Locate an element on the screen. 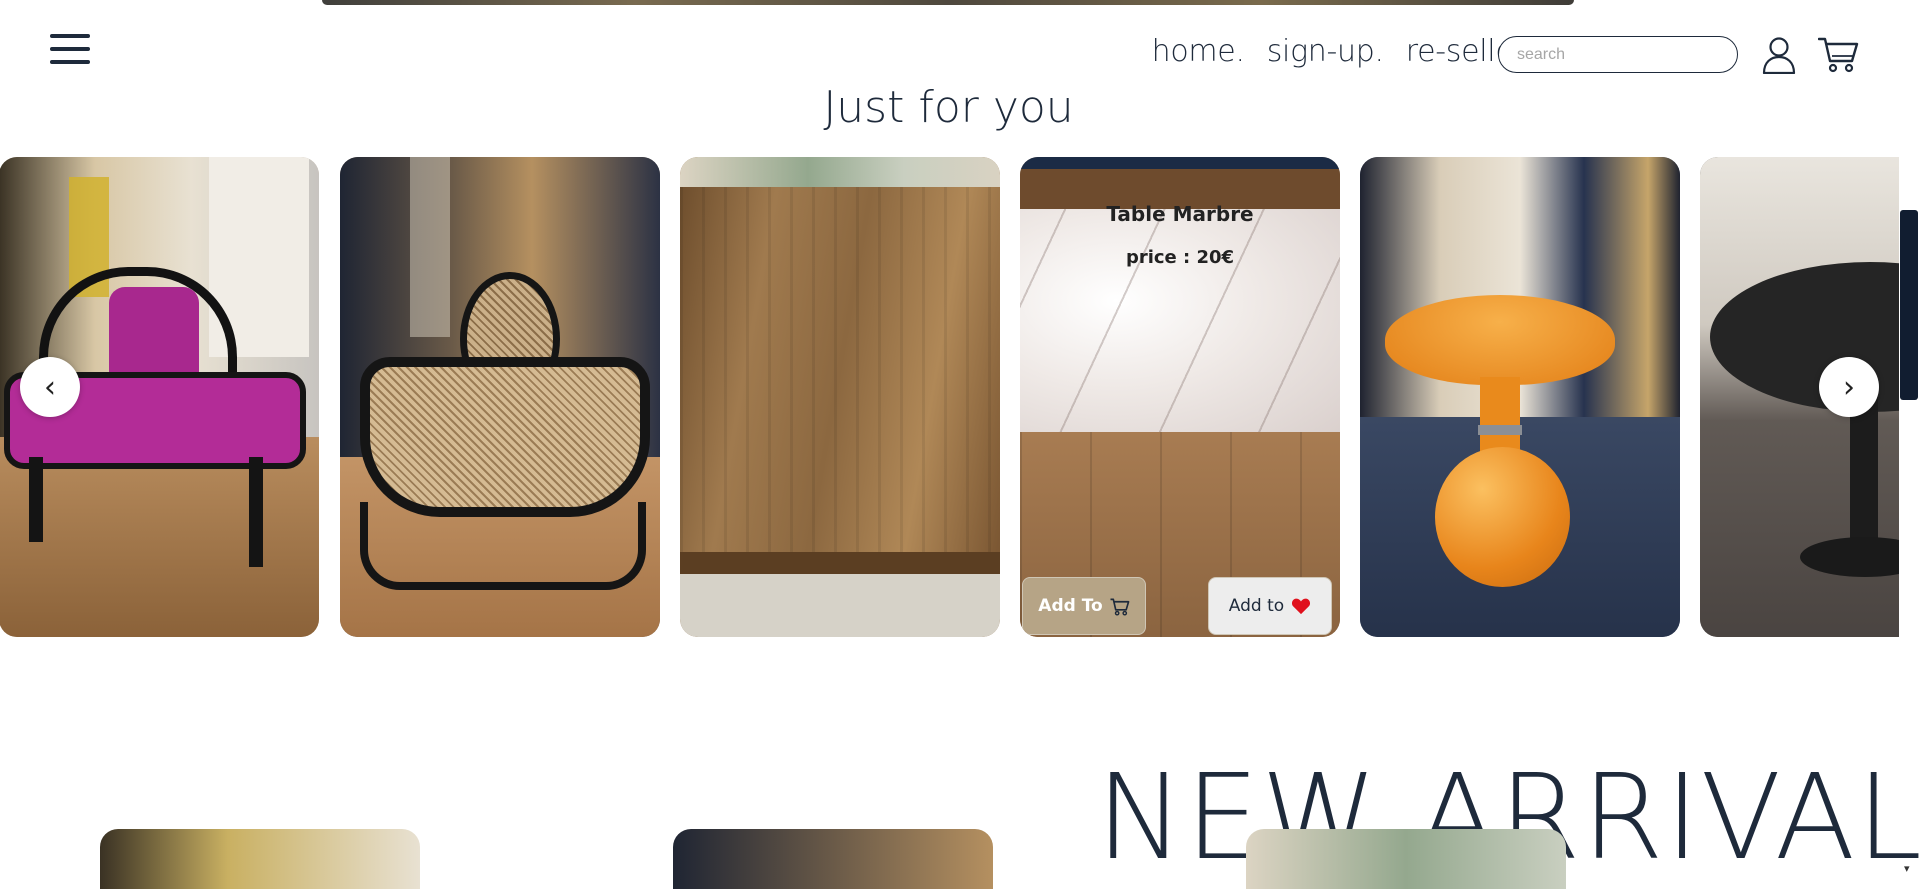 The width and height of the screenshot is (1920, 889). add-to-favorites-label: Add to is located at coordinates (1256, 606).